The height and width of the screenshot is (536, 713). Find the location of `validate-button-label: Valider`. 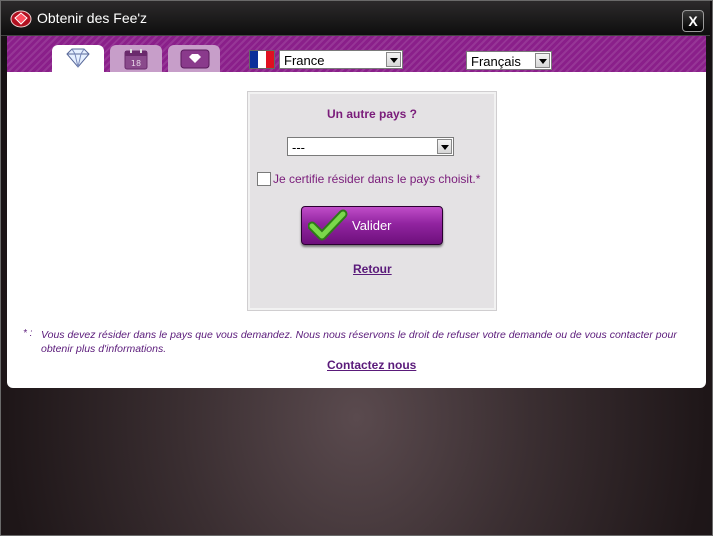

validate-button-label: Valider is located at coordinates (372, 225).